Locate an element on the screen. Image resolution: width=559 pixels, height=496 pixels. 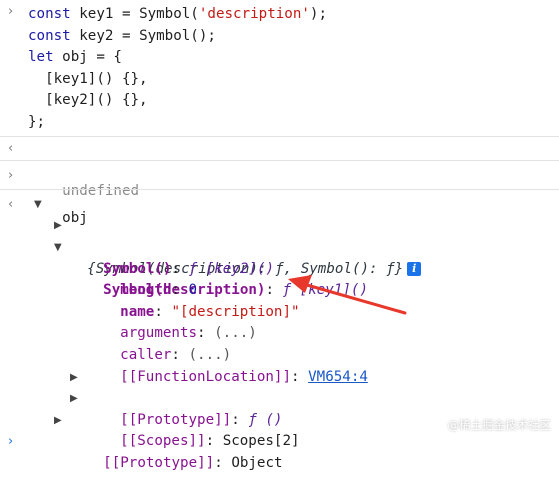
code-text: Symbol(); is located at coordinates (177, 35).